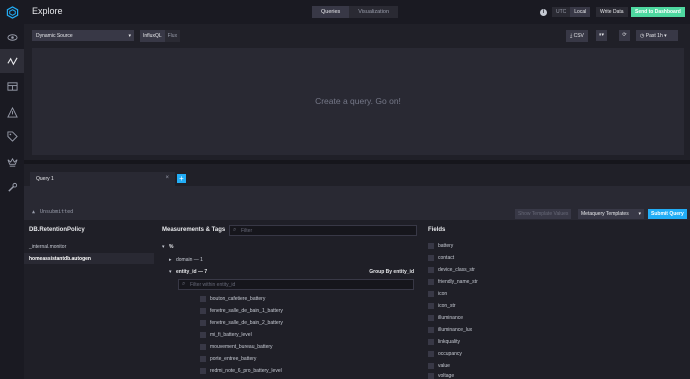 This screenshot has height=379, width=690. Describe the element at coordinates (167, 178) in the screenshot. I see `close-icon: ×` at that location.